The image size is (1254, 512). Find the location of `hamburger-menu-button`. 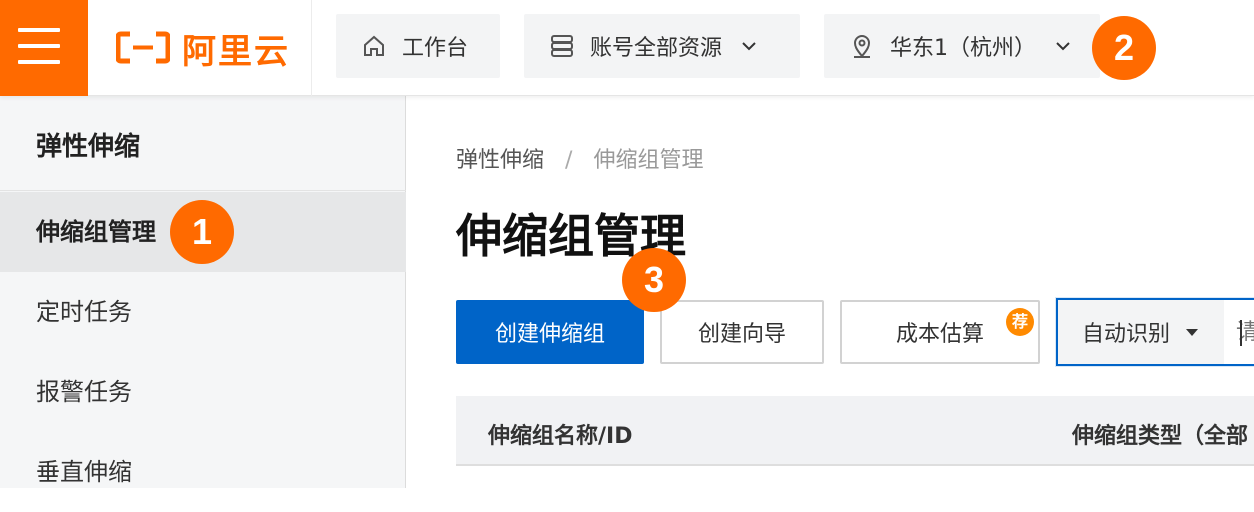

hamburger-menu-button is located at coordinates (44, 48).